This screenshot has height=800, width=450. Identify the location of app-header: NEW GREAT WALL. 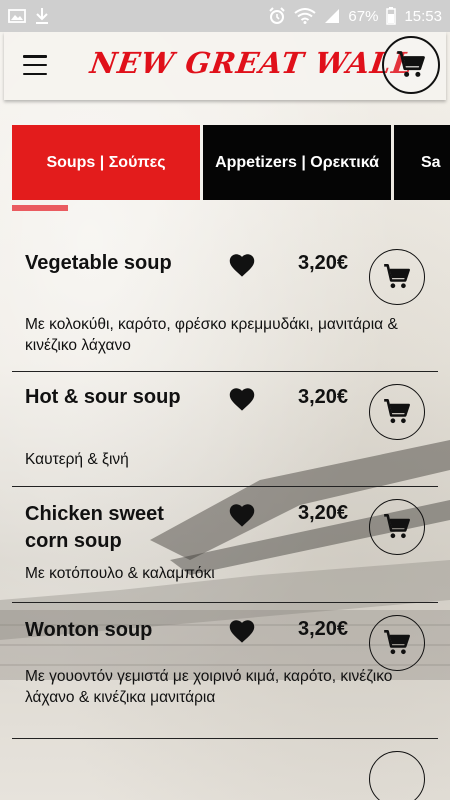
(225, 66).